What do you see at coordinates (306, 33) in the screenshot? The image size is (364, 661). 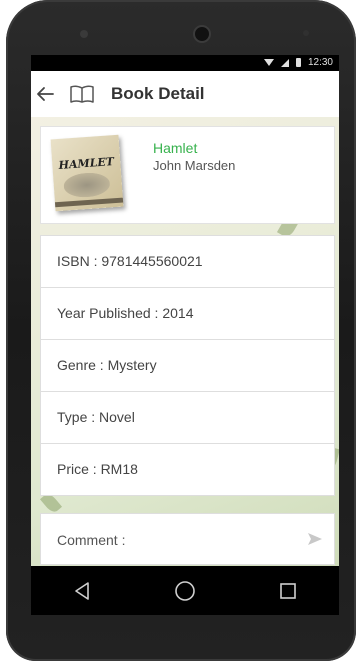 I see `proximity-sensor` at bounding box center [306, 33].